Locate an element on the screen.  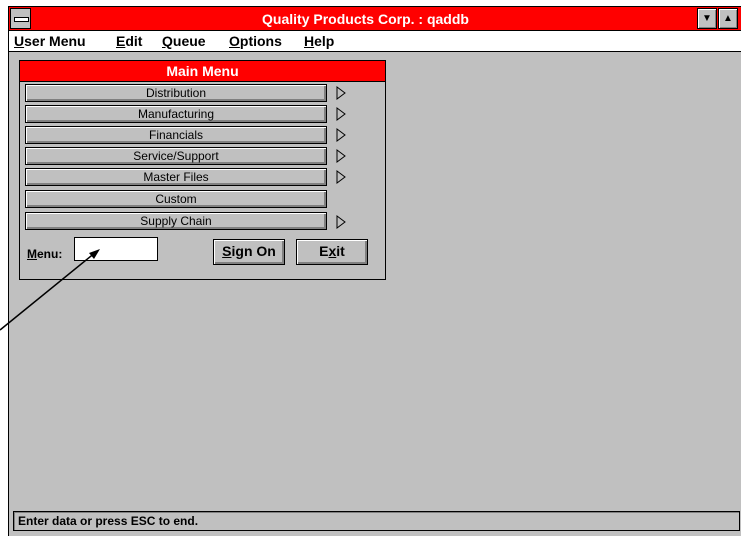
menu-edit-label: dit is located at coordinates (134, 41).